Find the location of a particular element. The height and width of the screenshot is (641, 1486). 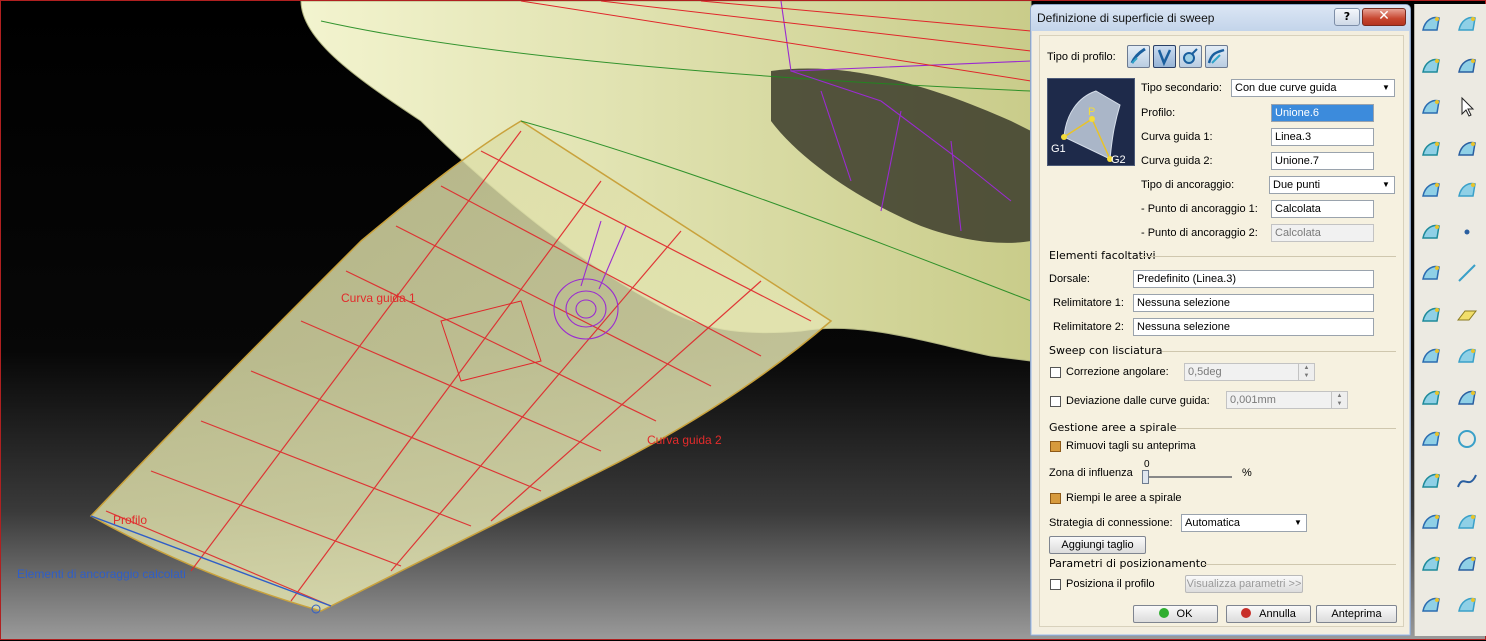

correzione-value: 0,5deg is located at coordinates (1205, 372).